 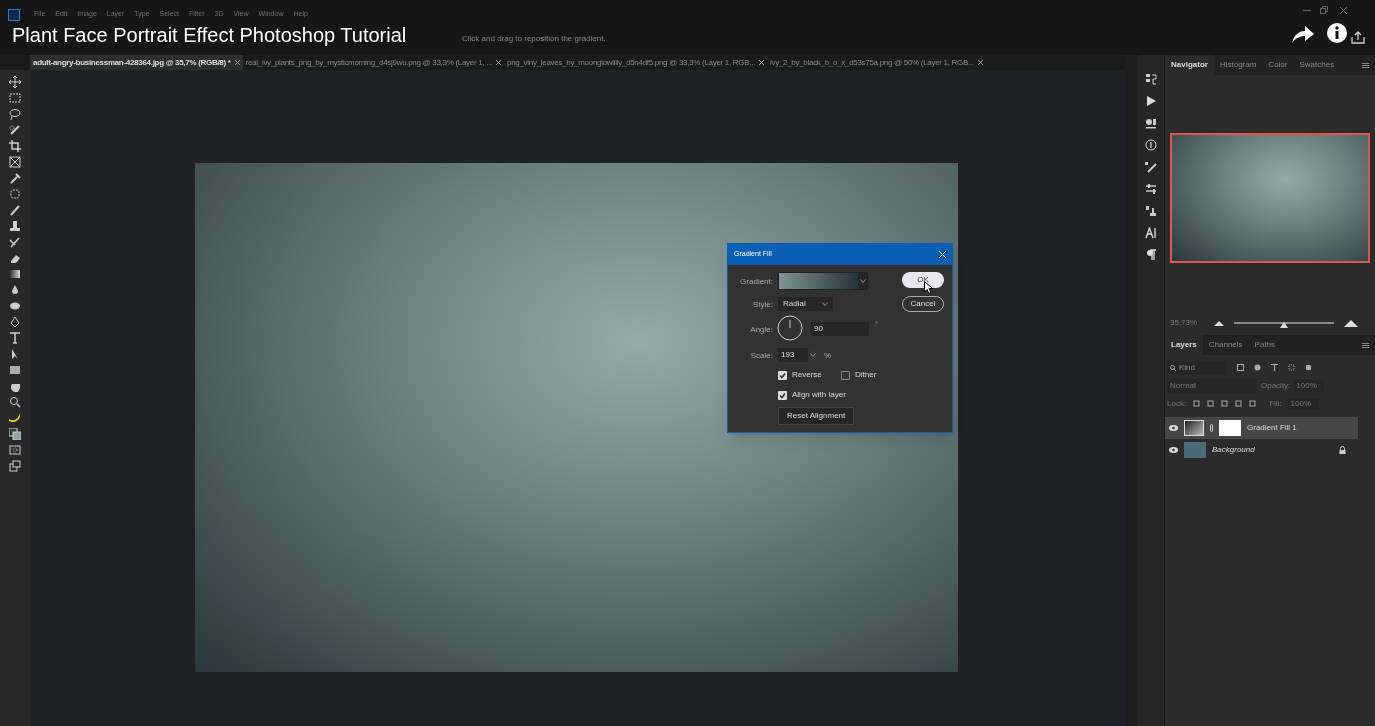 I want to click on info-circle-icon, so click(x=1151, y=145).